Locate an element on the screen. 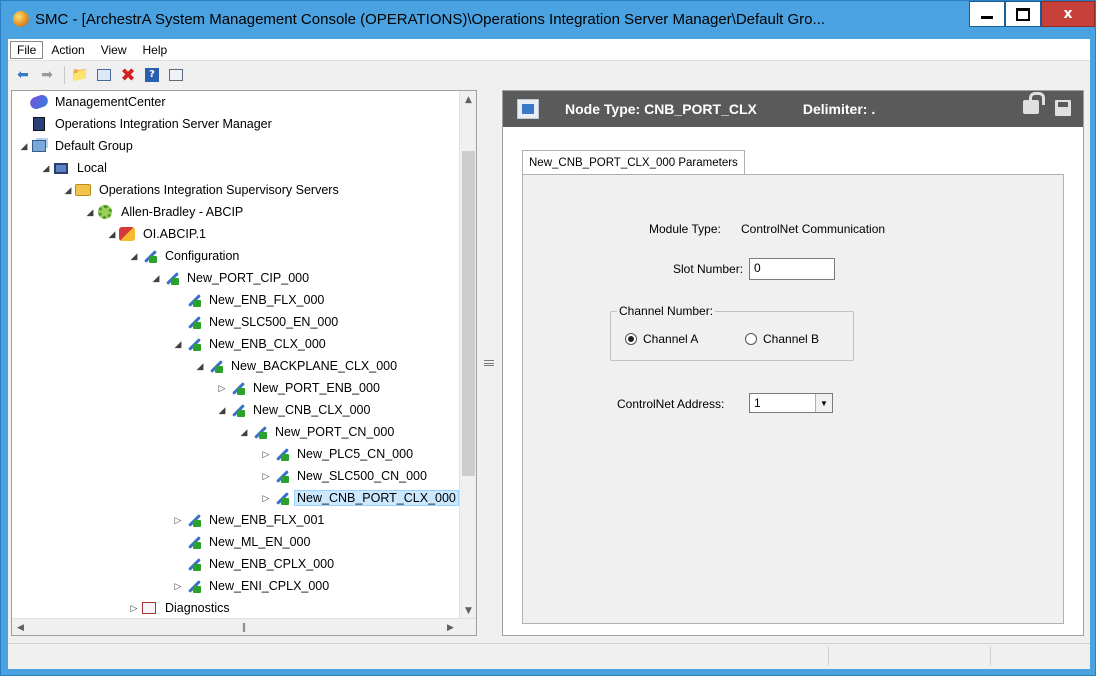  tree-item: ◢ New_PORT_CN_000 is located at coordinates (317, 432).